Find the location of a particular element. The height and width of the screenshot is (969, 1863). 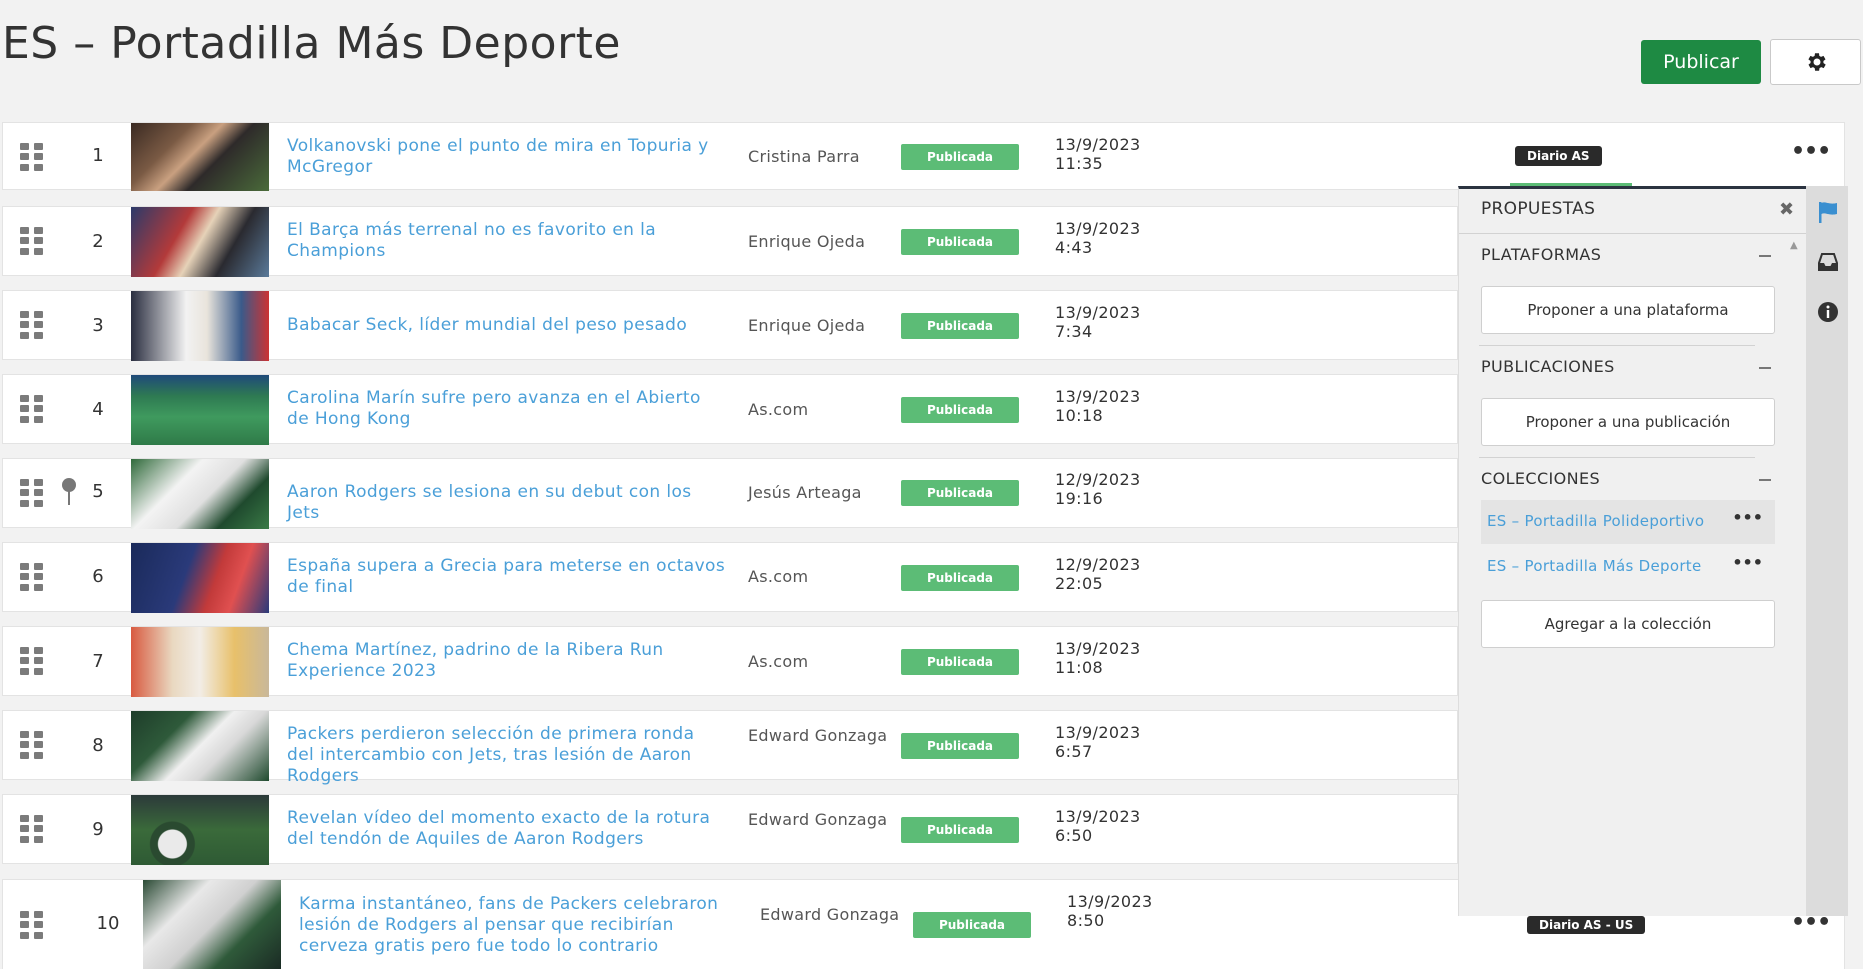

page-title: ES – Portadilla Más Deporte is located at coordinates (311, 43).